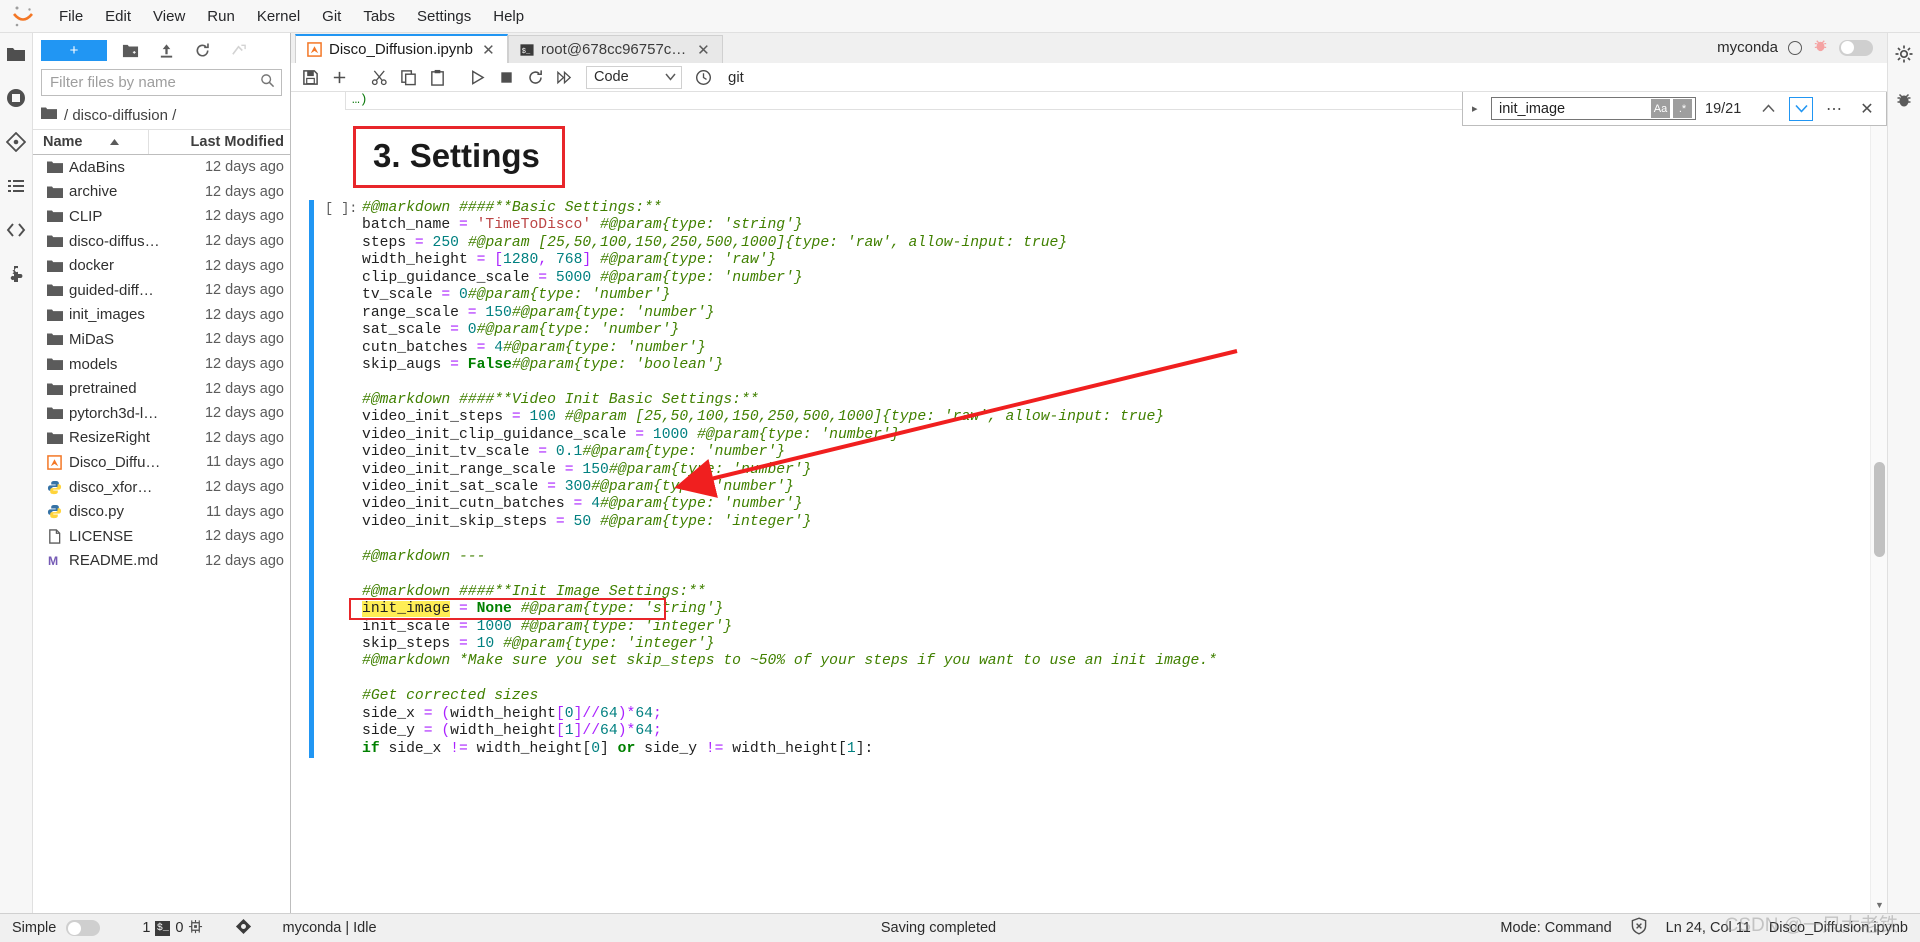  Describe the element at coordinates (130, 50) in the screenshot. I see `new-folder-icon` at that location.